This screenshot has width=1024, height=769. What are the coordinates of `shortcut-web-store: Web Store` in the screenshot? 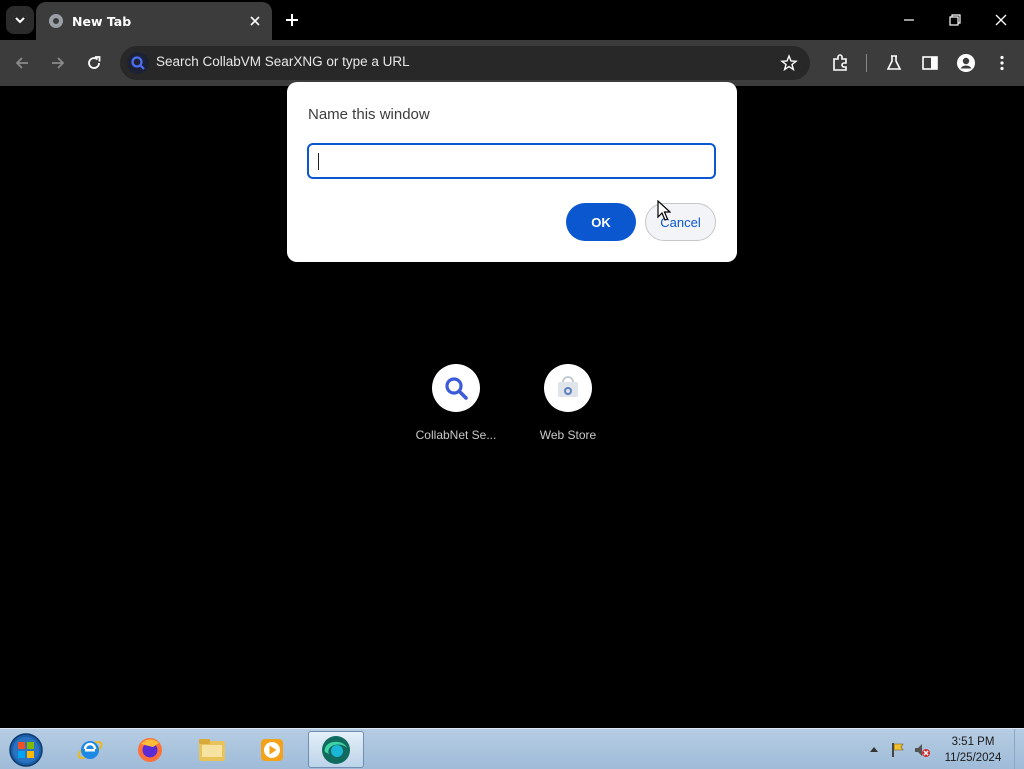 It's located at (568, 403).